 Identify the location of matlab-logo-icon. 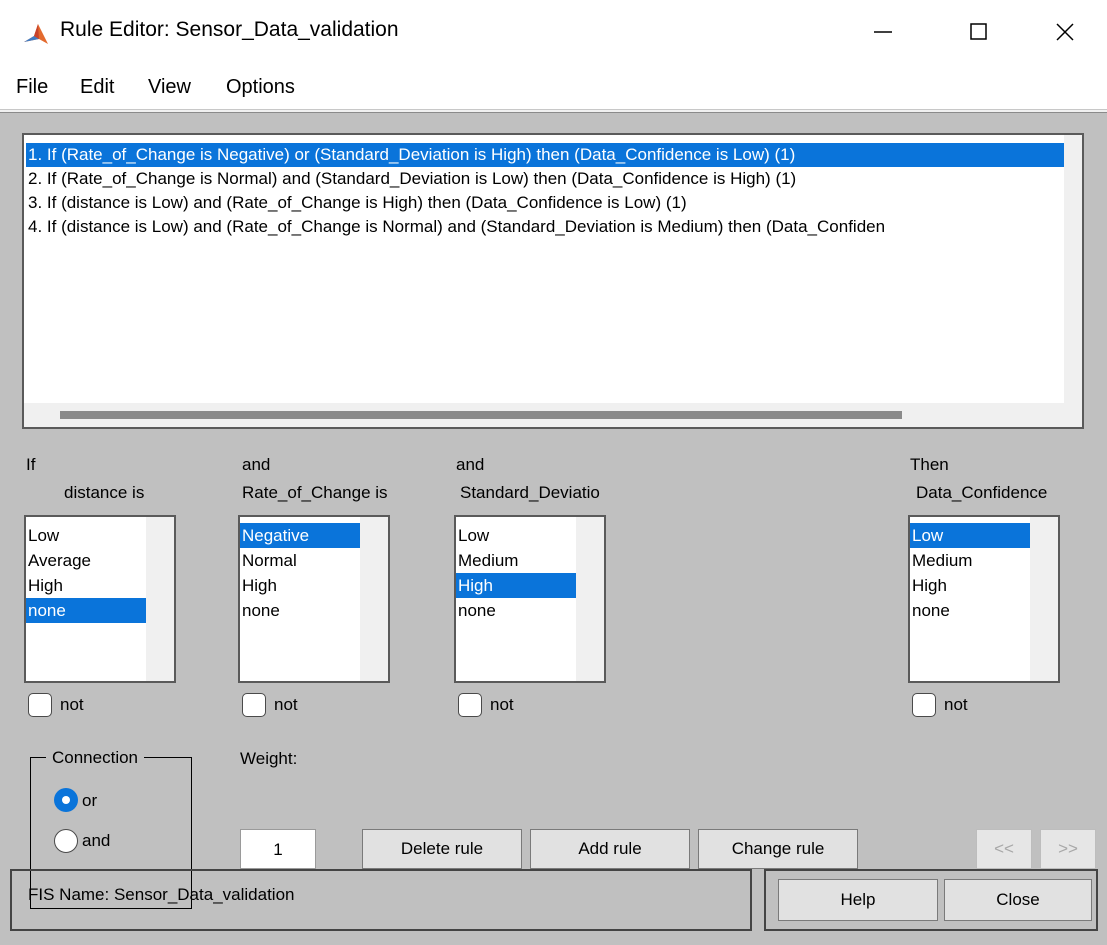
(36, 34).